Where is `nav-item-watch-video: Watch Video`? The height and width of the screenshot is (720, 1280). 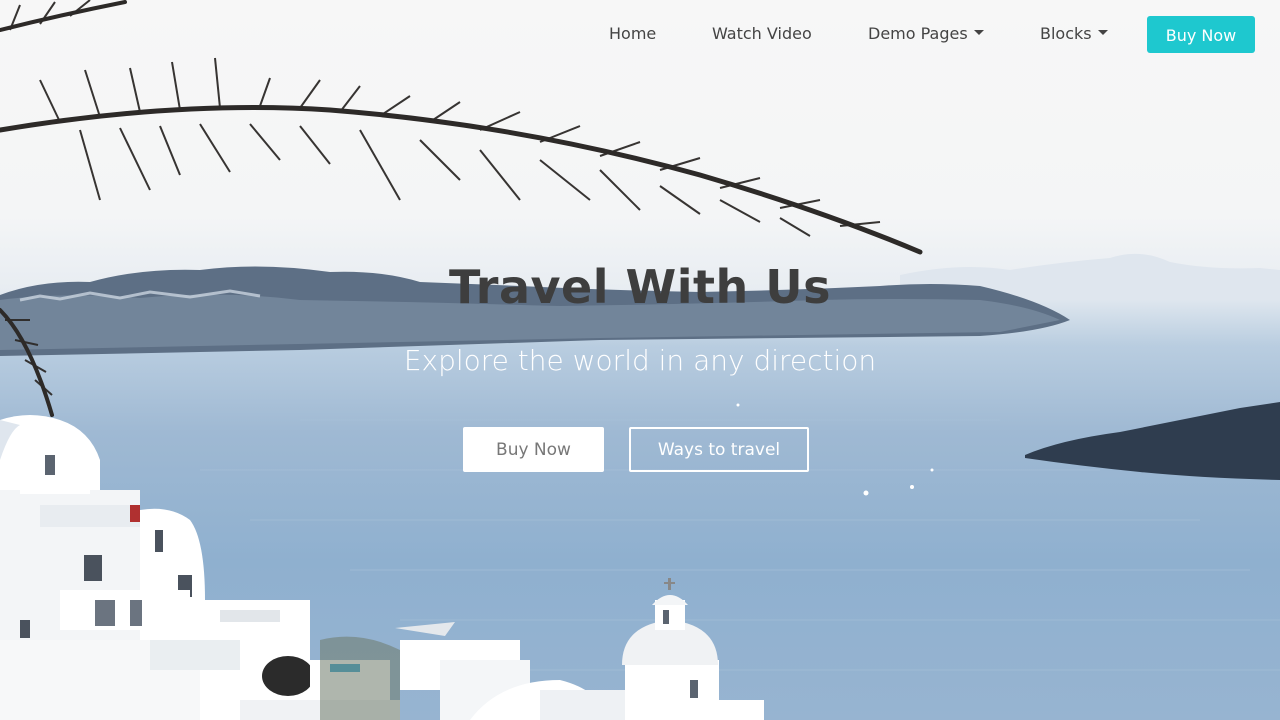 nav-item-watch-video: Watch Video is located at coordinates (762, 34).